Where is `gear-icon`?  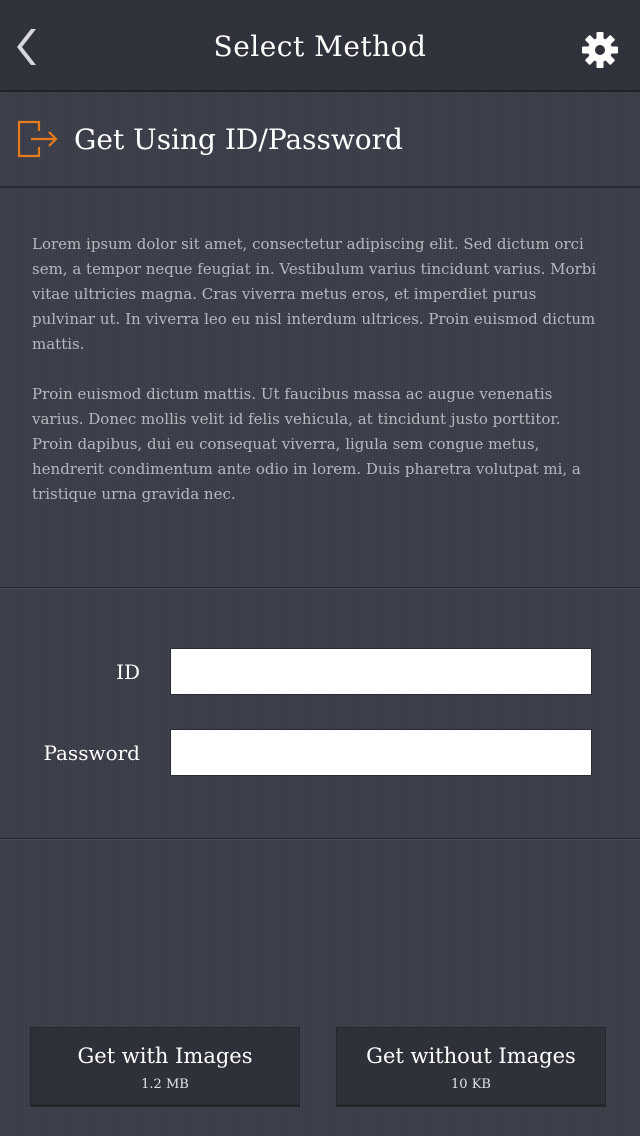
gear-icon is located at coordinates (600, 50).